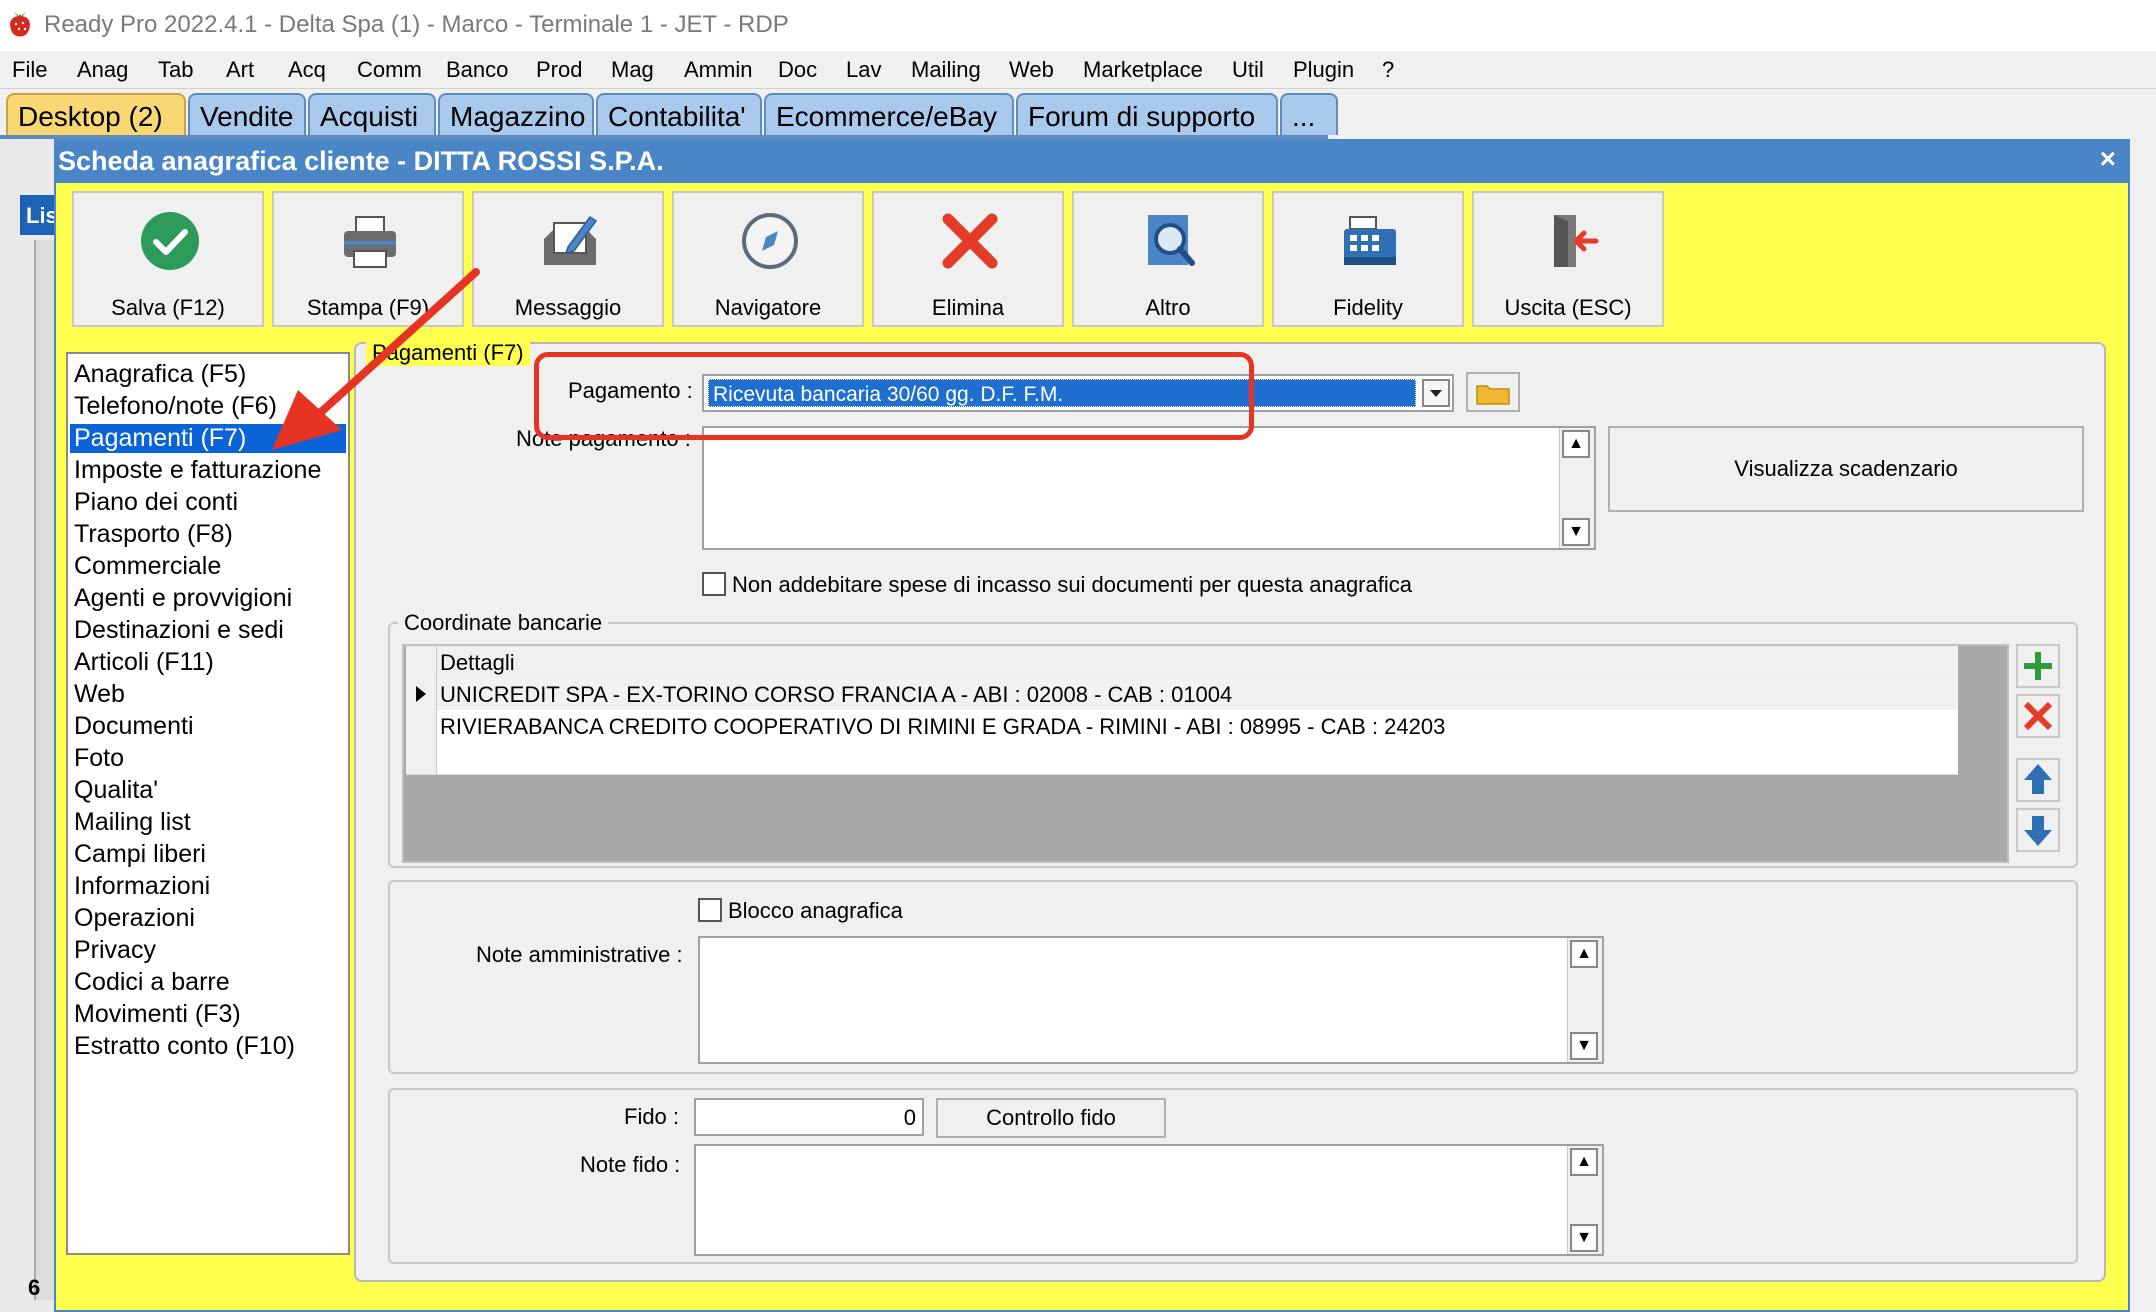 The height and width of the screenshot is (1312, 2156). I want to click on nav-foto: Foto, so click(99, 758).